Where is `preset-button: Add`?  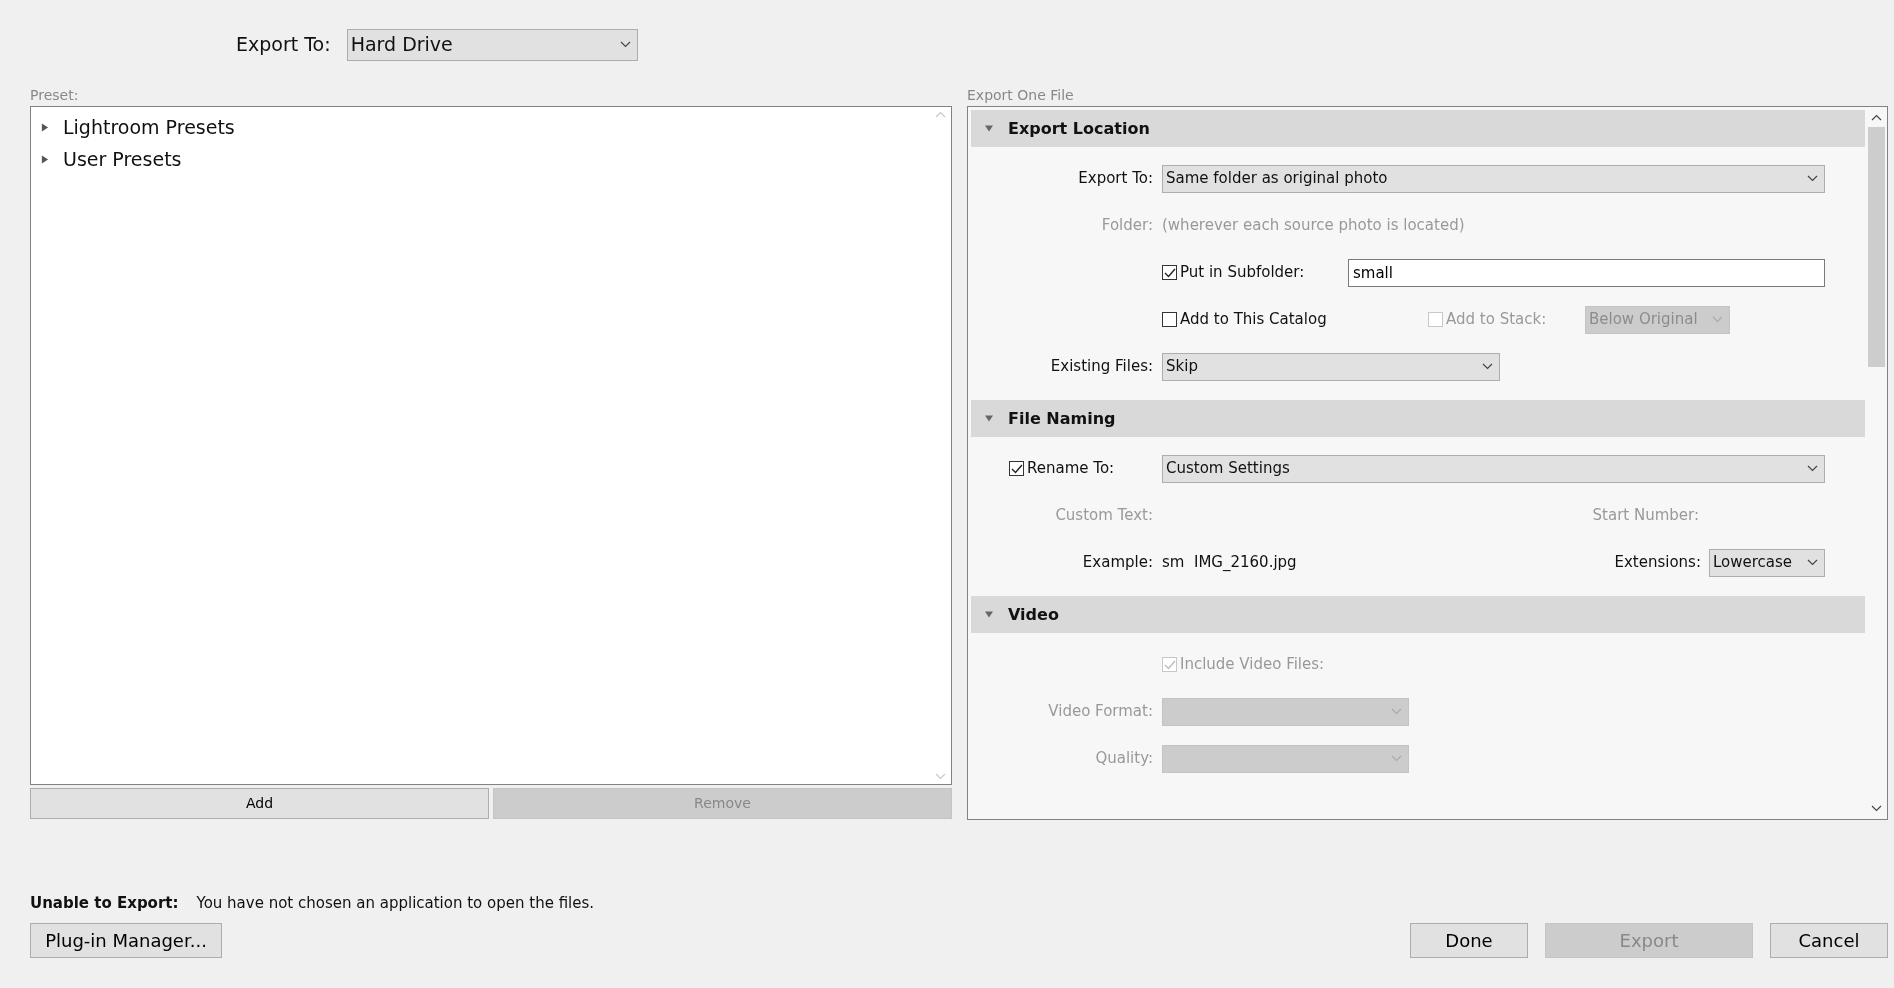
preset-button: Add is located at coordinates (259, 803).